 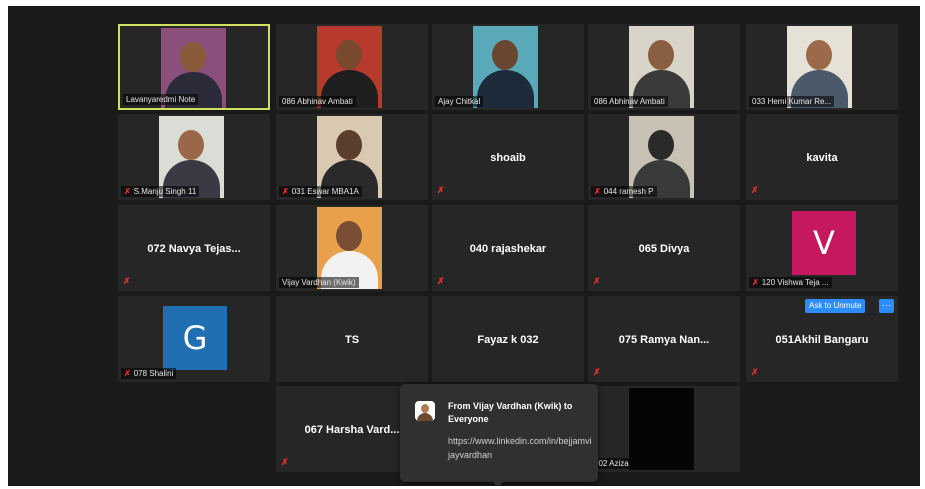 What do you see at coordinates (611, 463) in the screenshot?
I see `participant-name: 002 Aziza` at bounding box center [611, 463].